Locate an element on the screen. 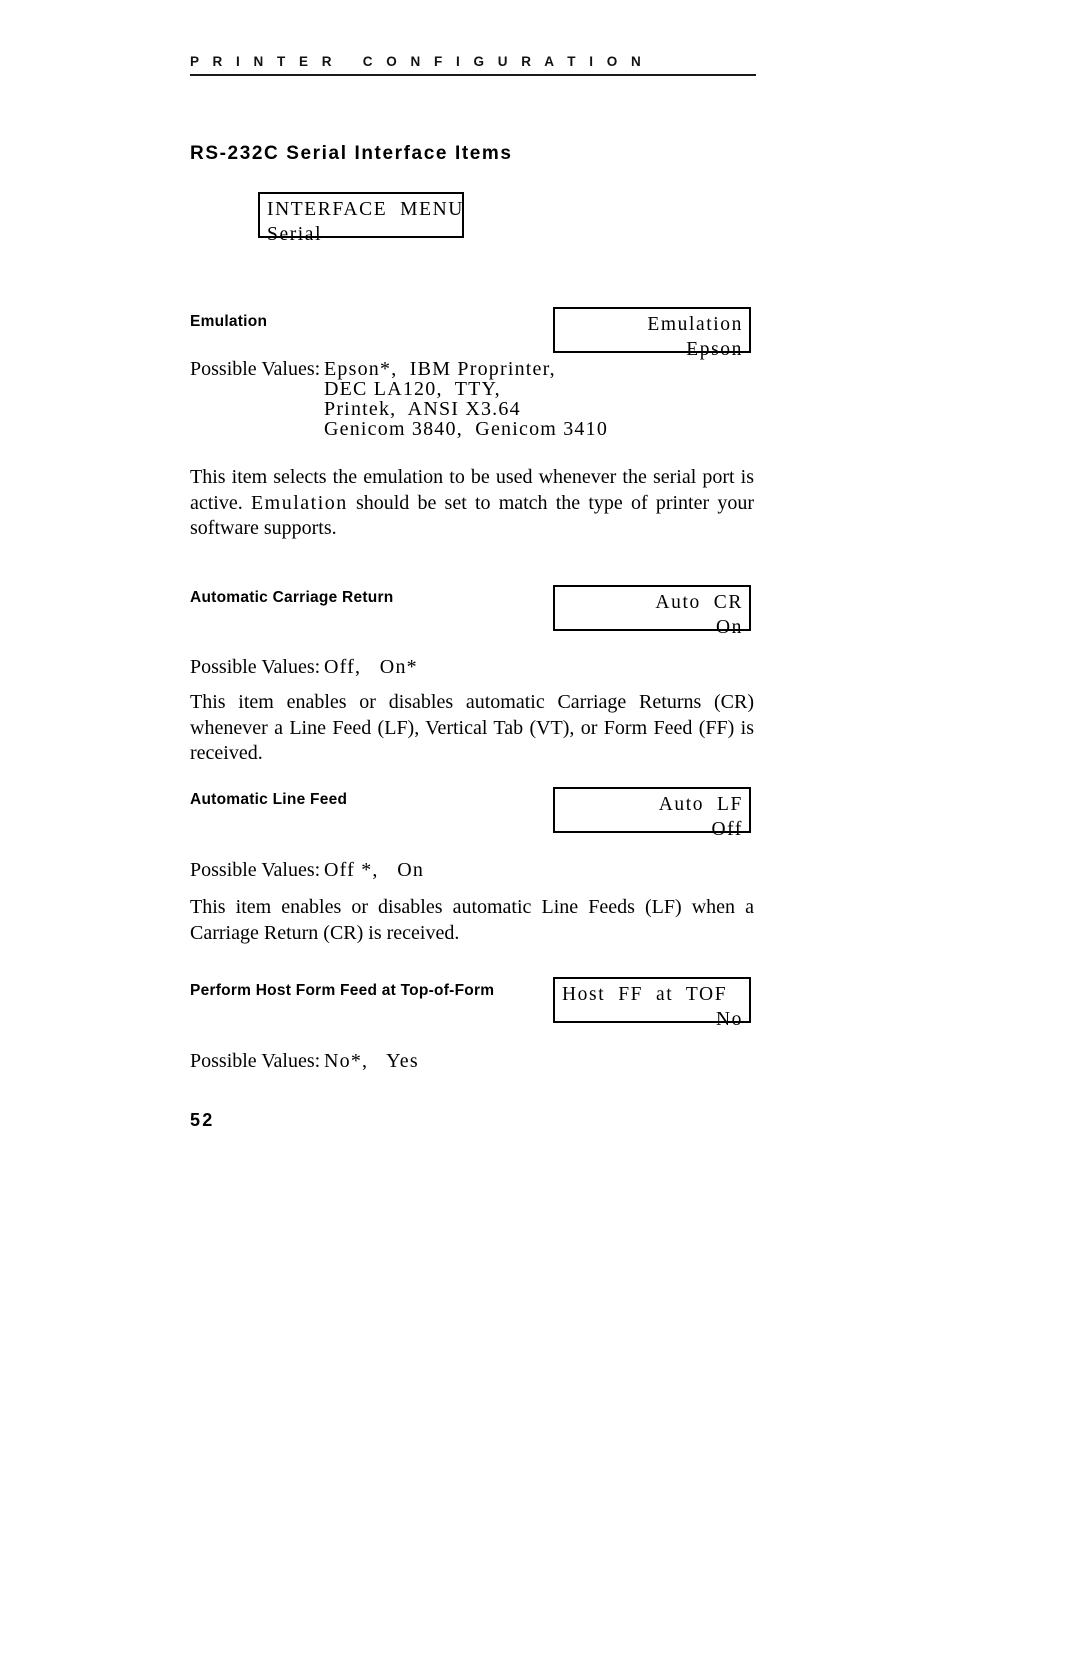 The height and width of the screenshot is (1669, 1080). possible-values-line: No*, Yes is located at coordinates (371, 1061).